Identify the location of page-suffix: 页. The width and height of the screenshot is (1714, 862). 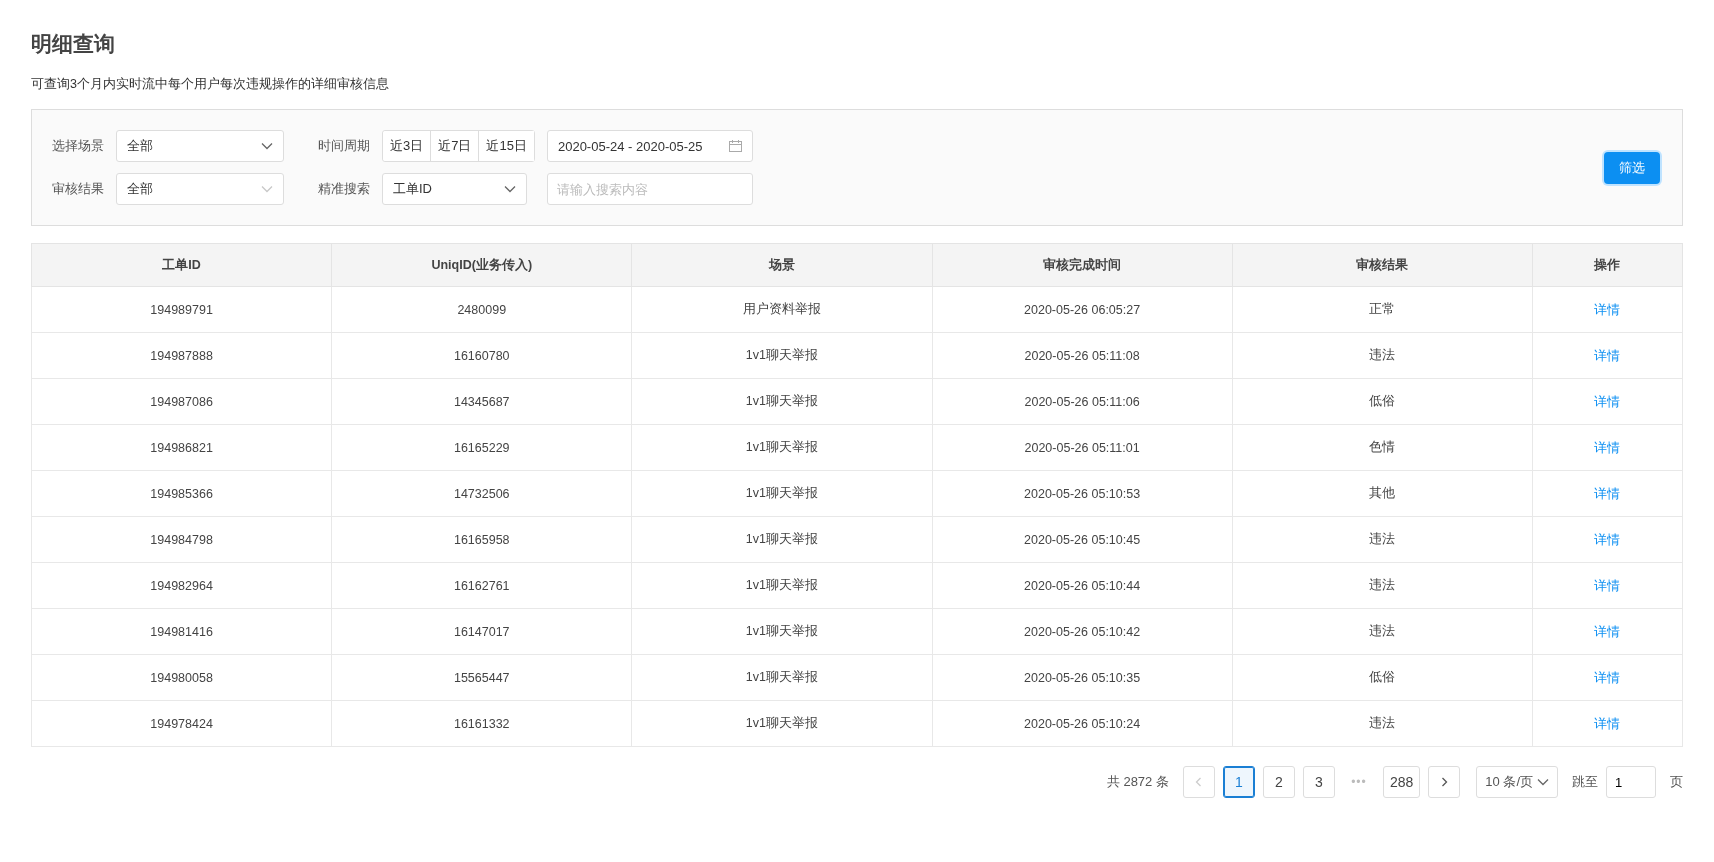
(1676, 782).